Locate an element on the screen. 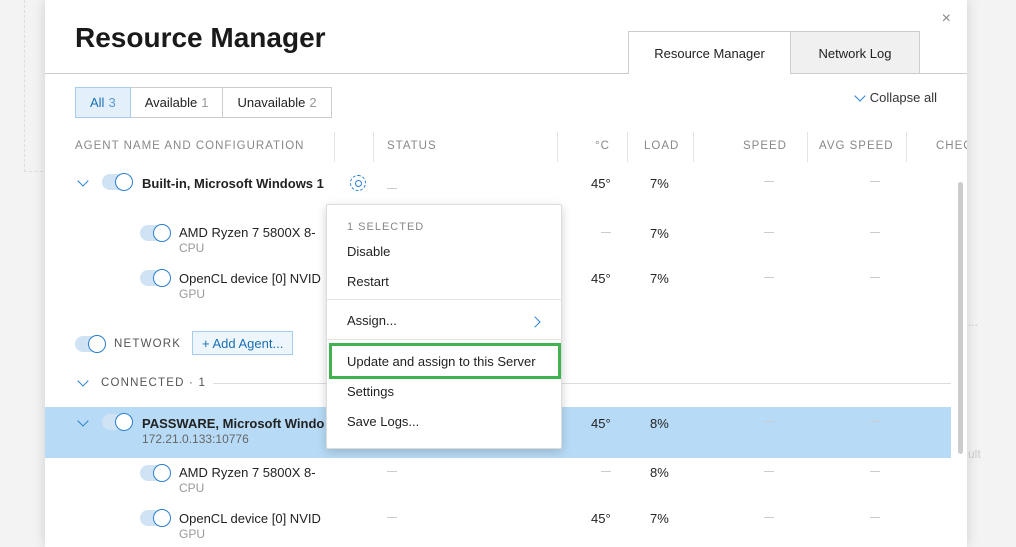  close-icon: × is located at coordinates (946, 19).